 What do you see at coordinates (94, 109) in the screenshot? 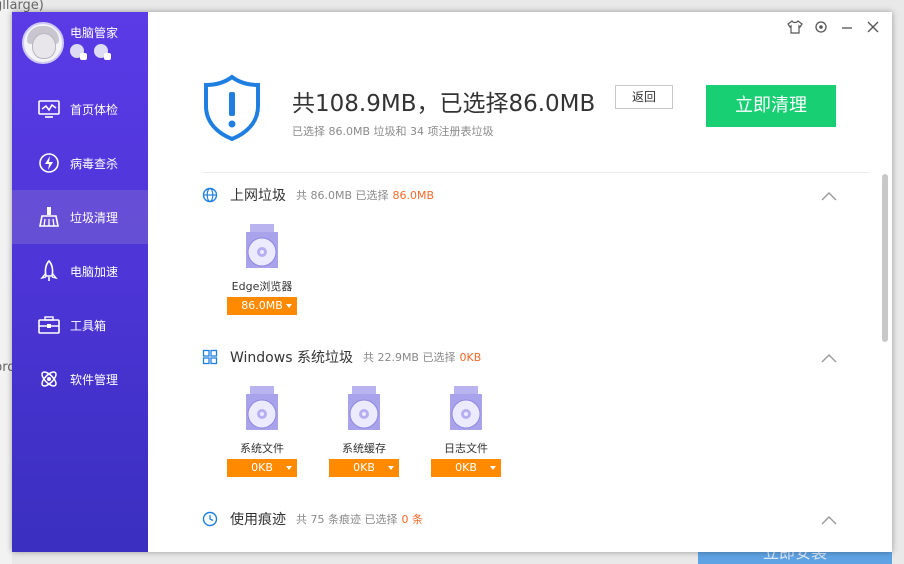
I see `sidebar-item-label: 首页体检` at bounding box center [94, 109].